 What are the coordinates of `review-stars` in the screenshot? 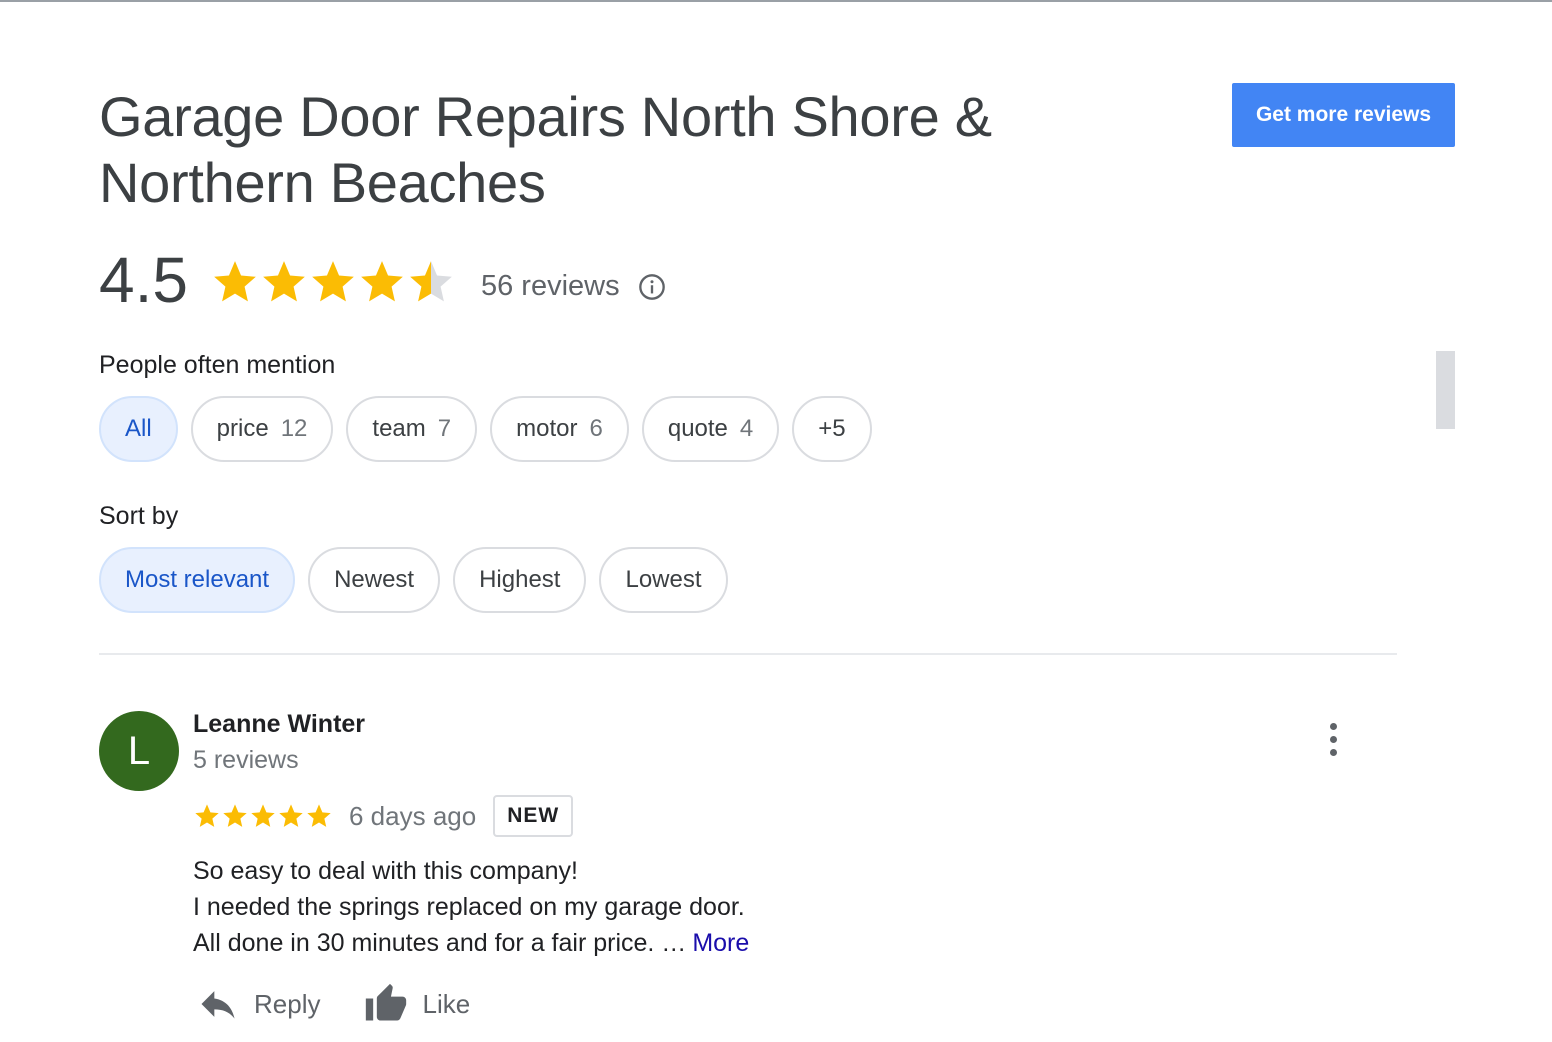 It's located at (263, 816).